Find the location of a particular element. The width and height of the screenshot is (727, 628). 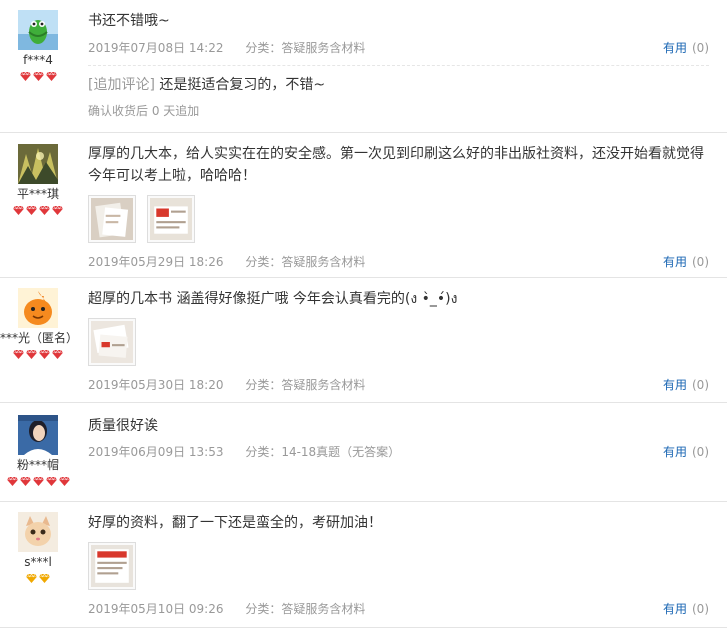

followup-tag: [追加评论] is located at coordinates (121, 85).